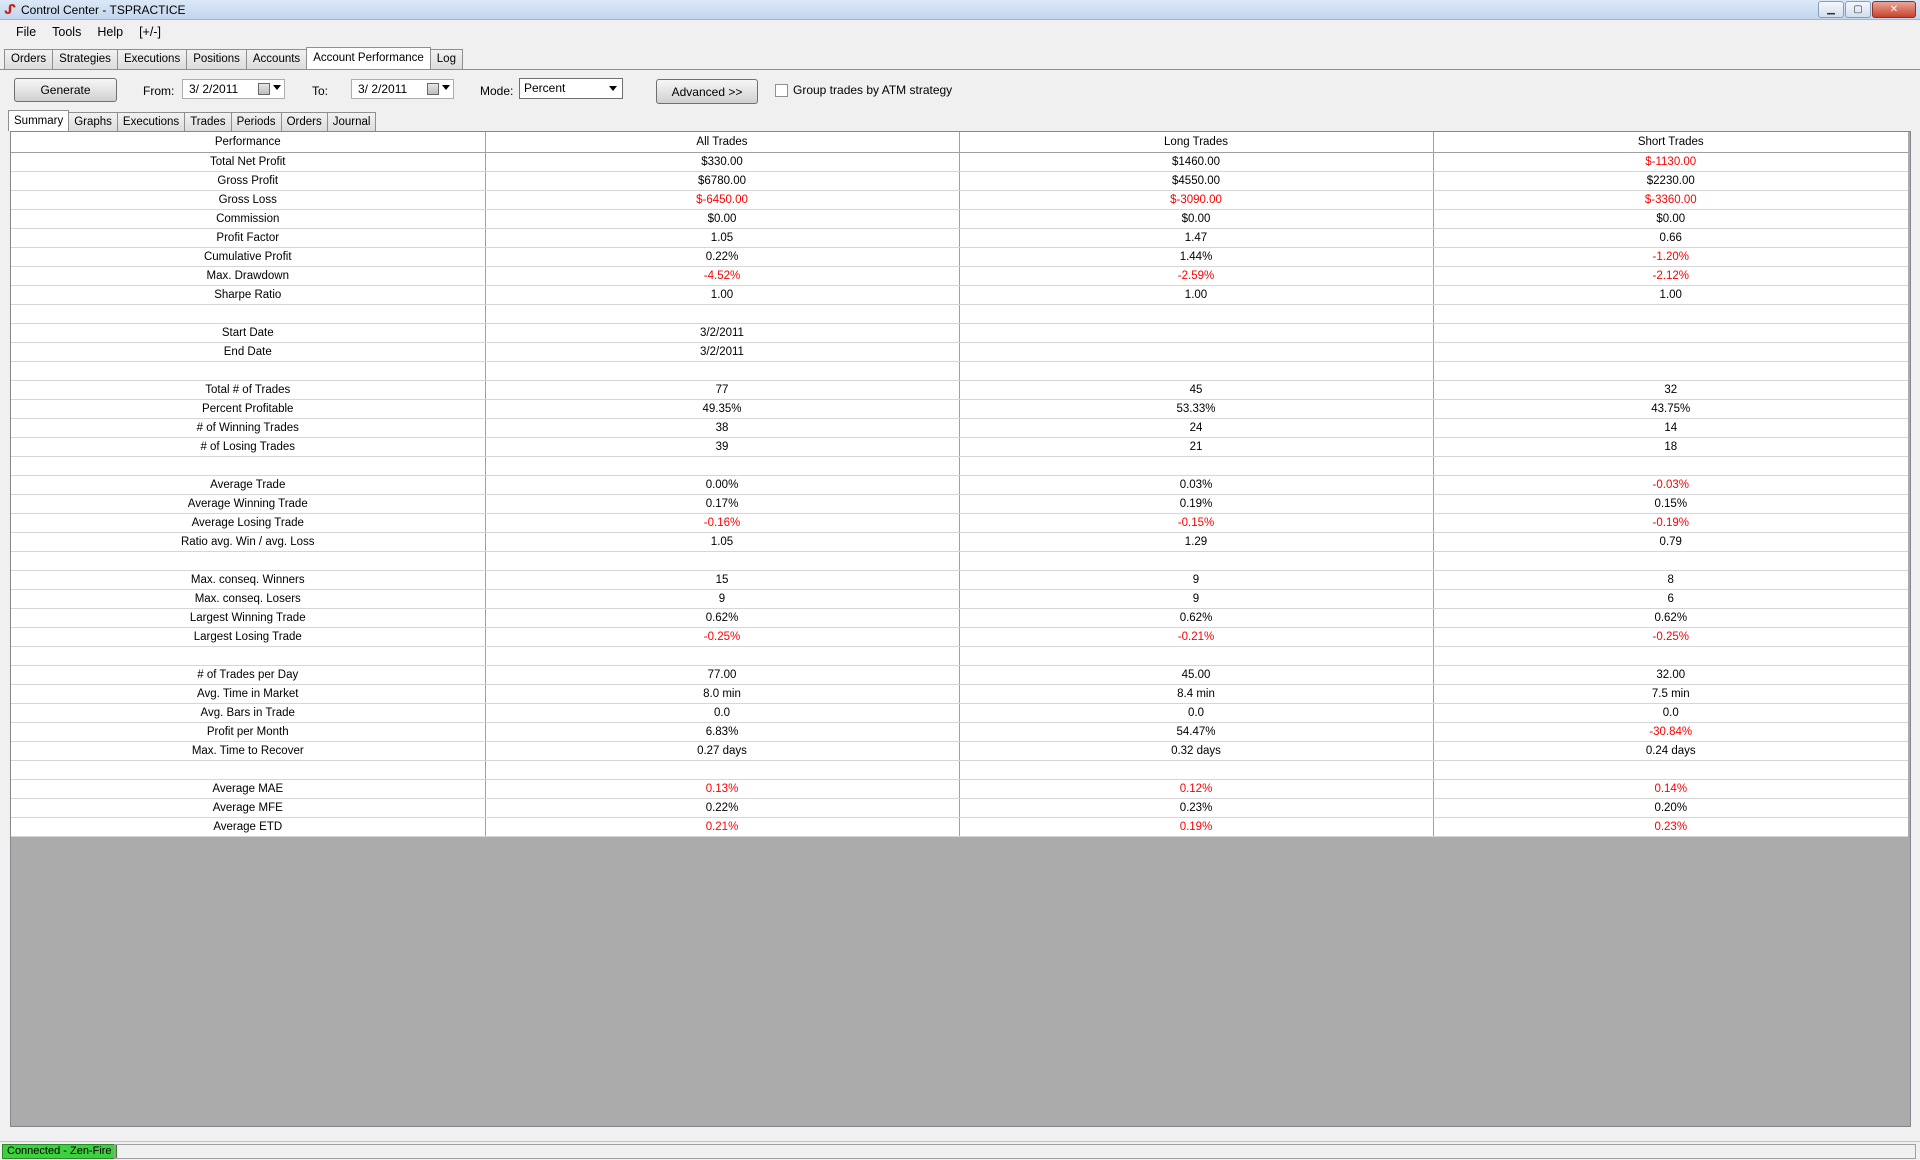 This screenshot has height=1160, width=1920. What do you see at coordinates (248, 162) in the screenshot?
I see `metric-label: Total Net Profit` at bounding box center [248, 162].